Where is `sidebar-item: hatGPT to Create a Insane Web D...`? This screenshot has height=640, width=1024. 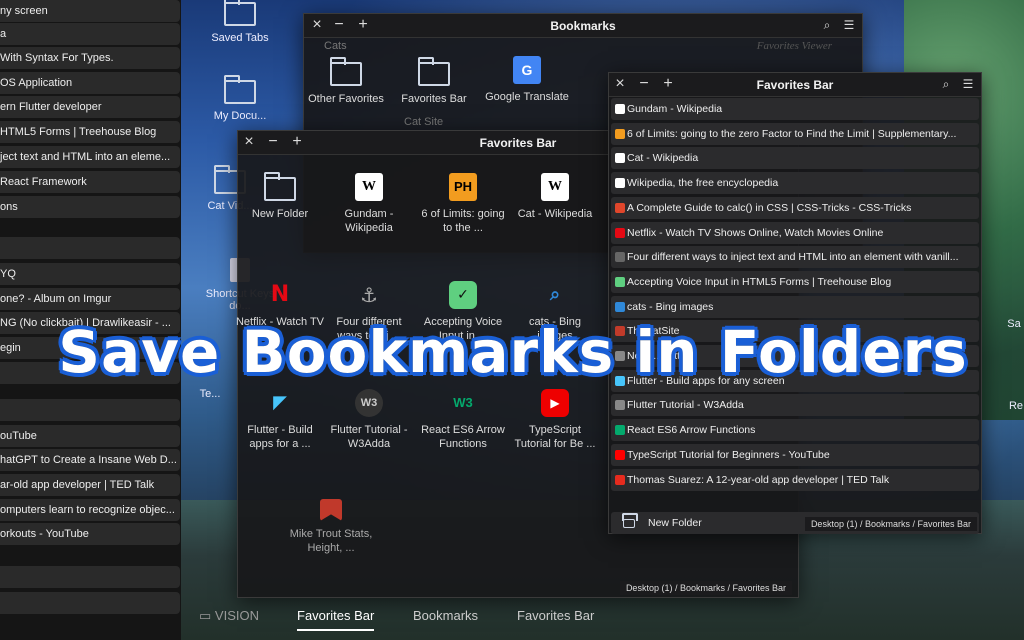
sidebar-item: hatGPT to Create a Insane Web D... is located at coordinates (90, 460).